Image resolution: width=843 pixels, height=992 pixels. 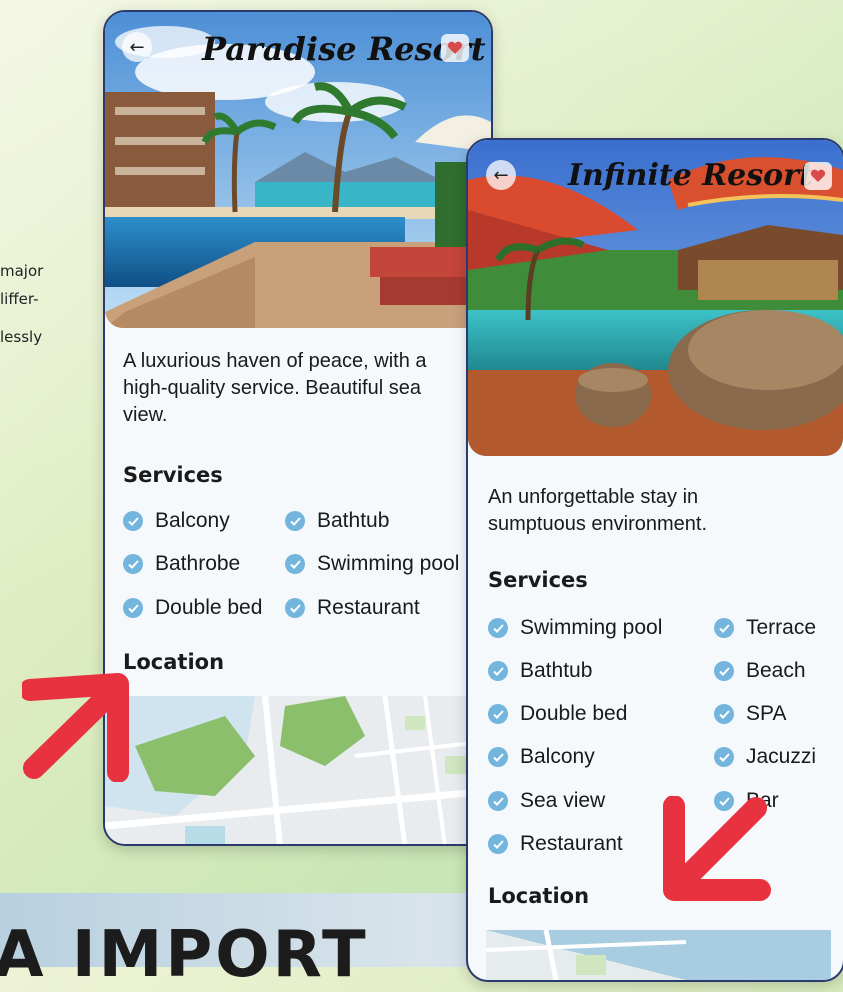 I want to click on service-item: SPA, so click(x=750, y=714).